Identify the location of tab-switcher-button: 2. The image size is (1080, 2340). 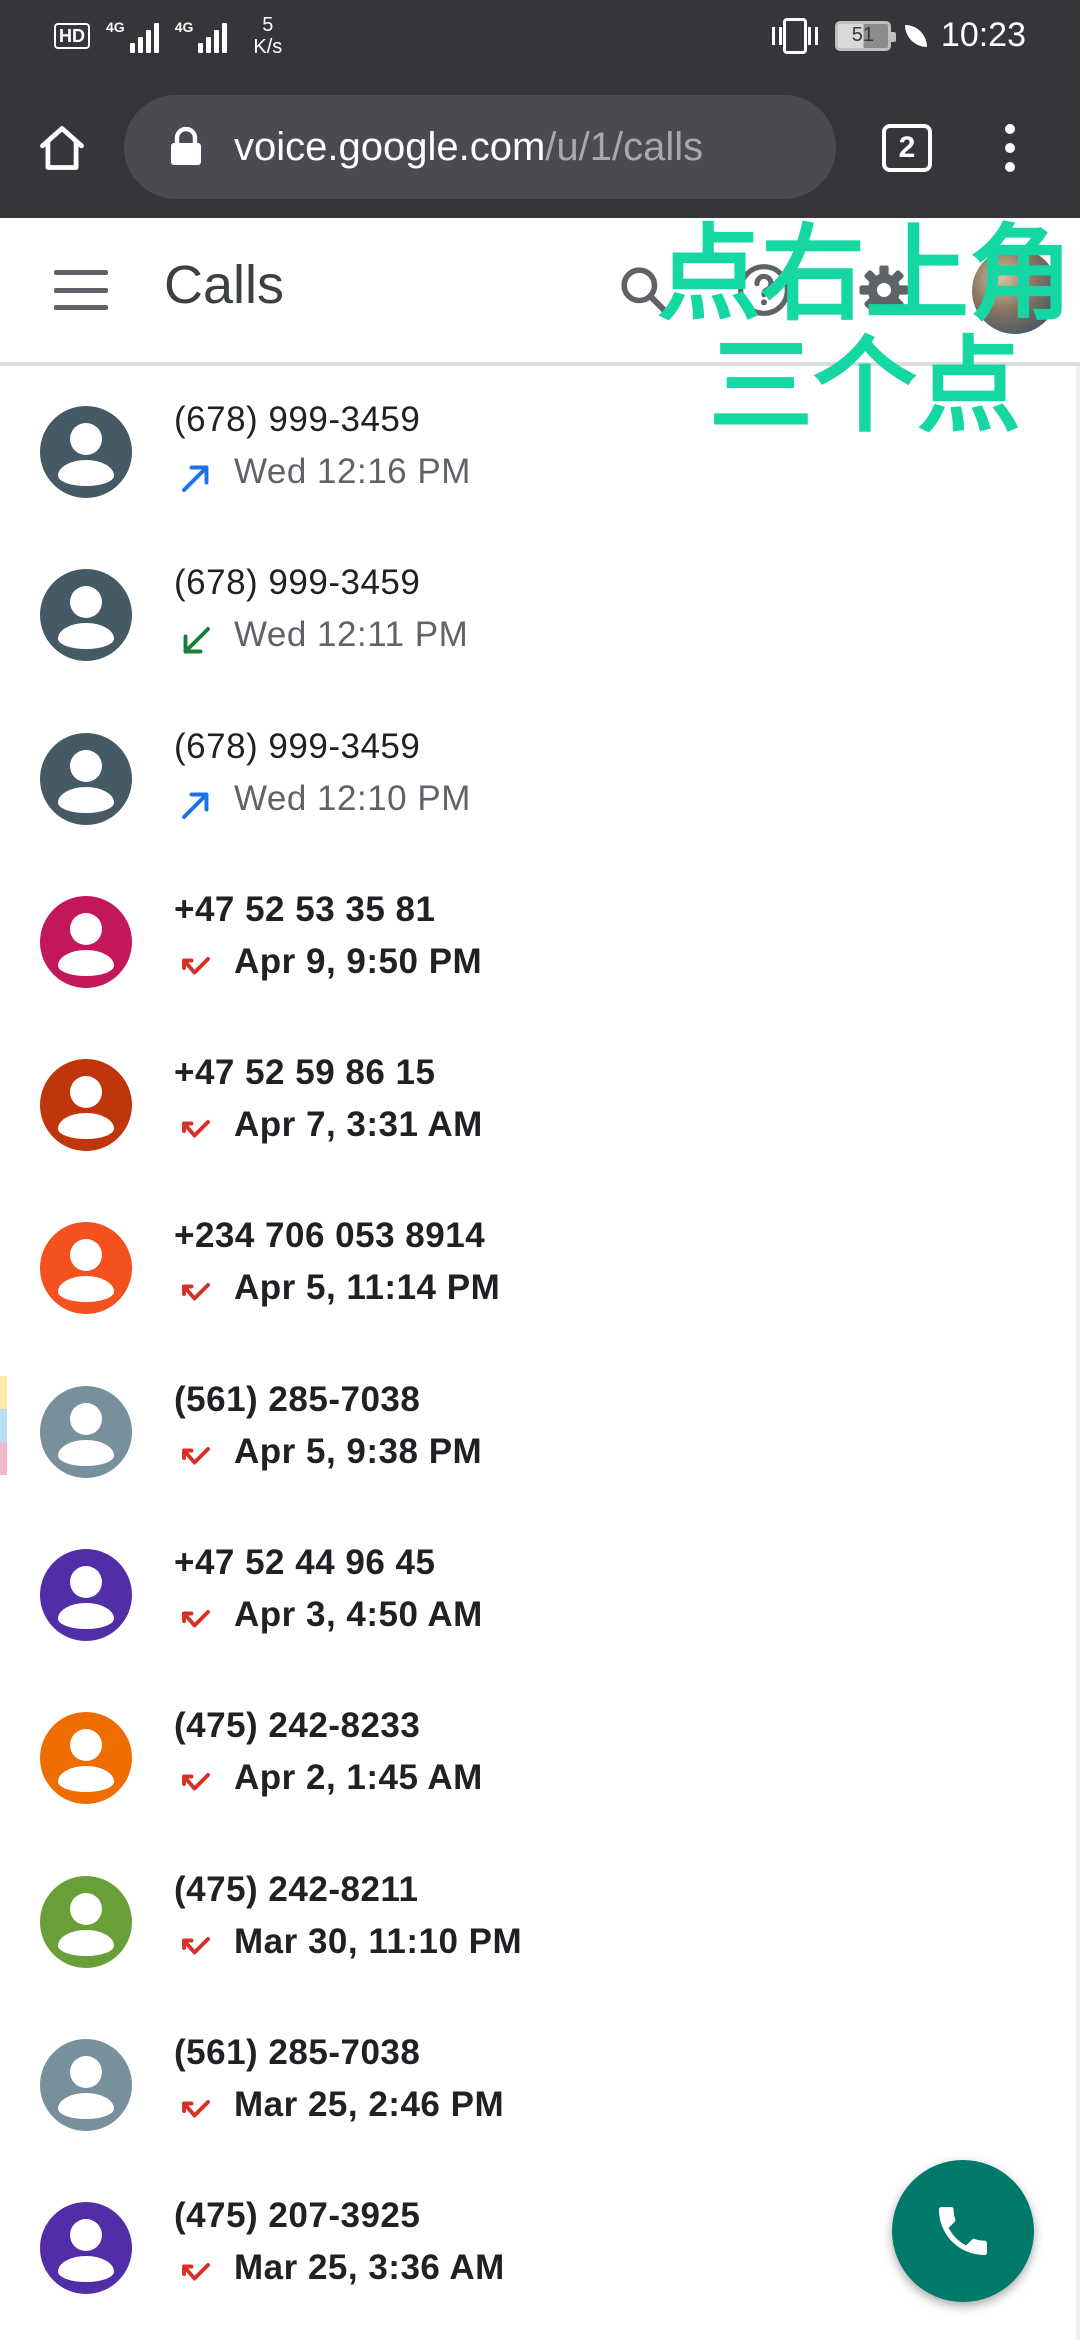
(907, 148).